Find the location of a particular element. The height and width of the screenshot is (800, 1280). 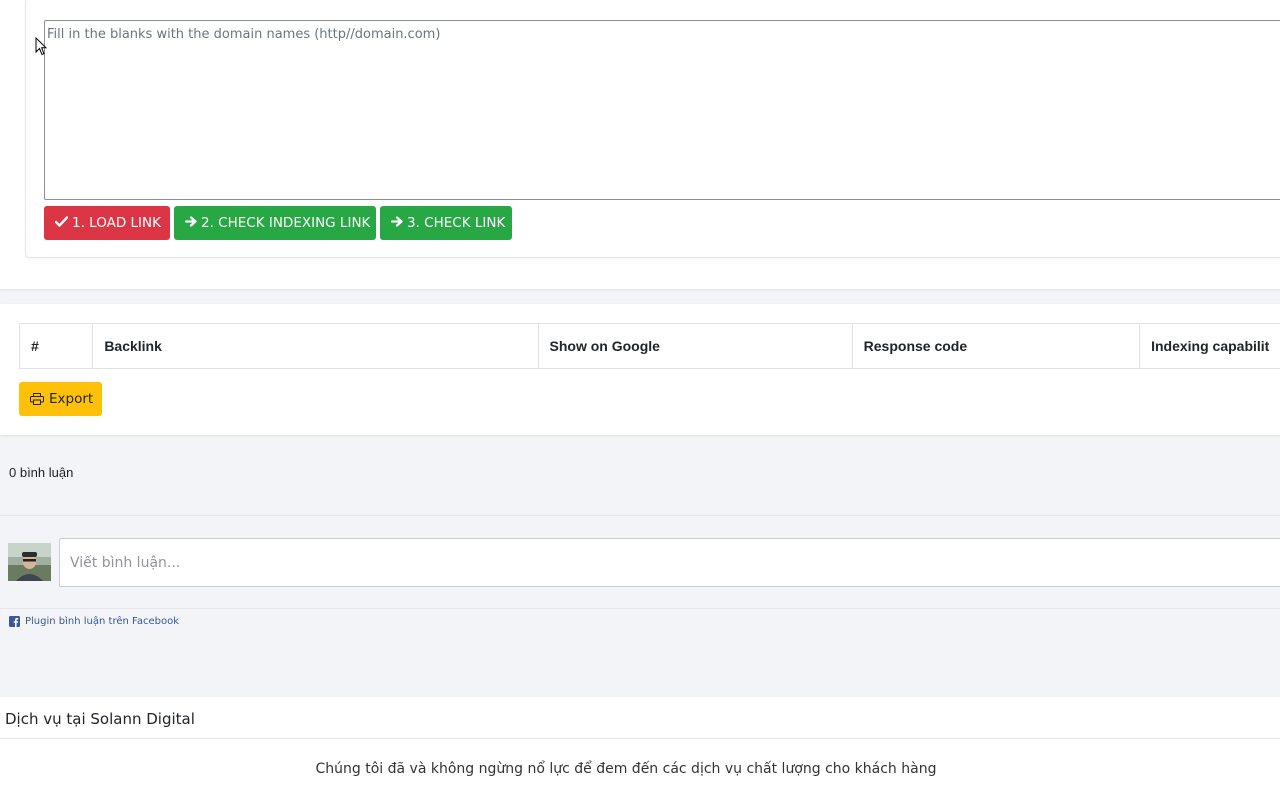

check-link-label: 3. CHECK LINK is located at coordinates (456, 223).